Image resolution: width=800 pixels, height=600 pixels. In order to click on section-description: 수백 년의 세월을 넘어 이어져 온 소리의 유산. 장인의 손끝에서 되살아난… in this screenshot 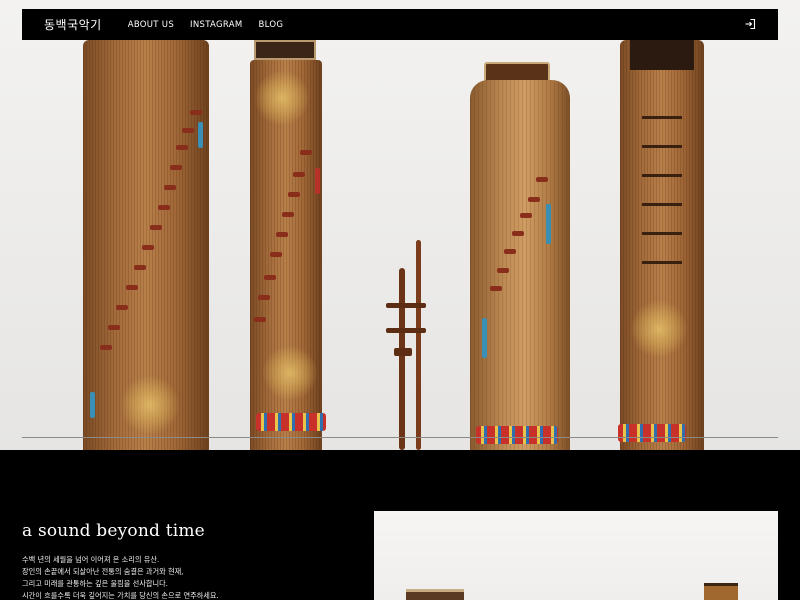, I will do `click(187, 577)`.